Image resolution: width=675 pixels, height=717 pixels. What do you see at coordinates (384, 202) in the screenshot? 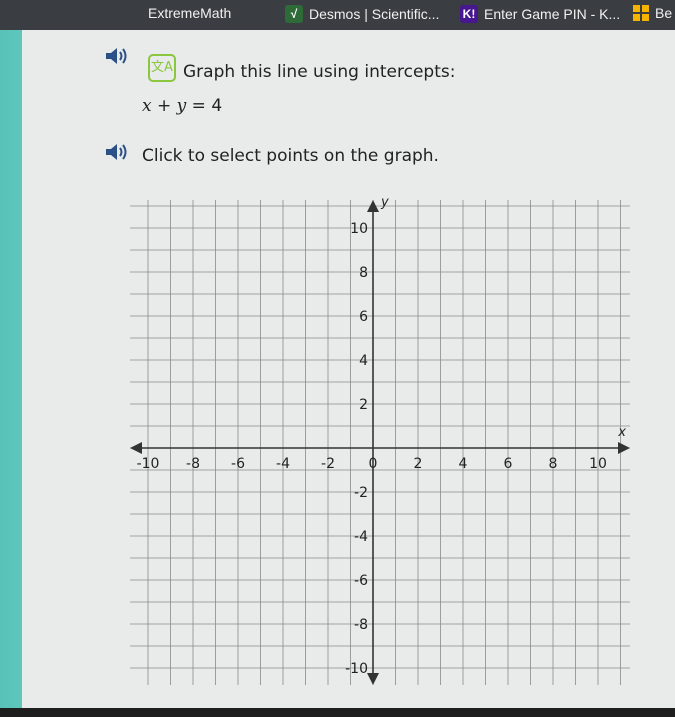
I see `y-axis-label: y` at bounding box center [384, 202].